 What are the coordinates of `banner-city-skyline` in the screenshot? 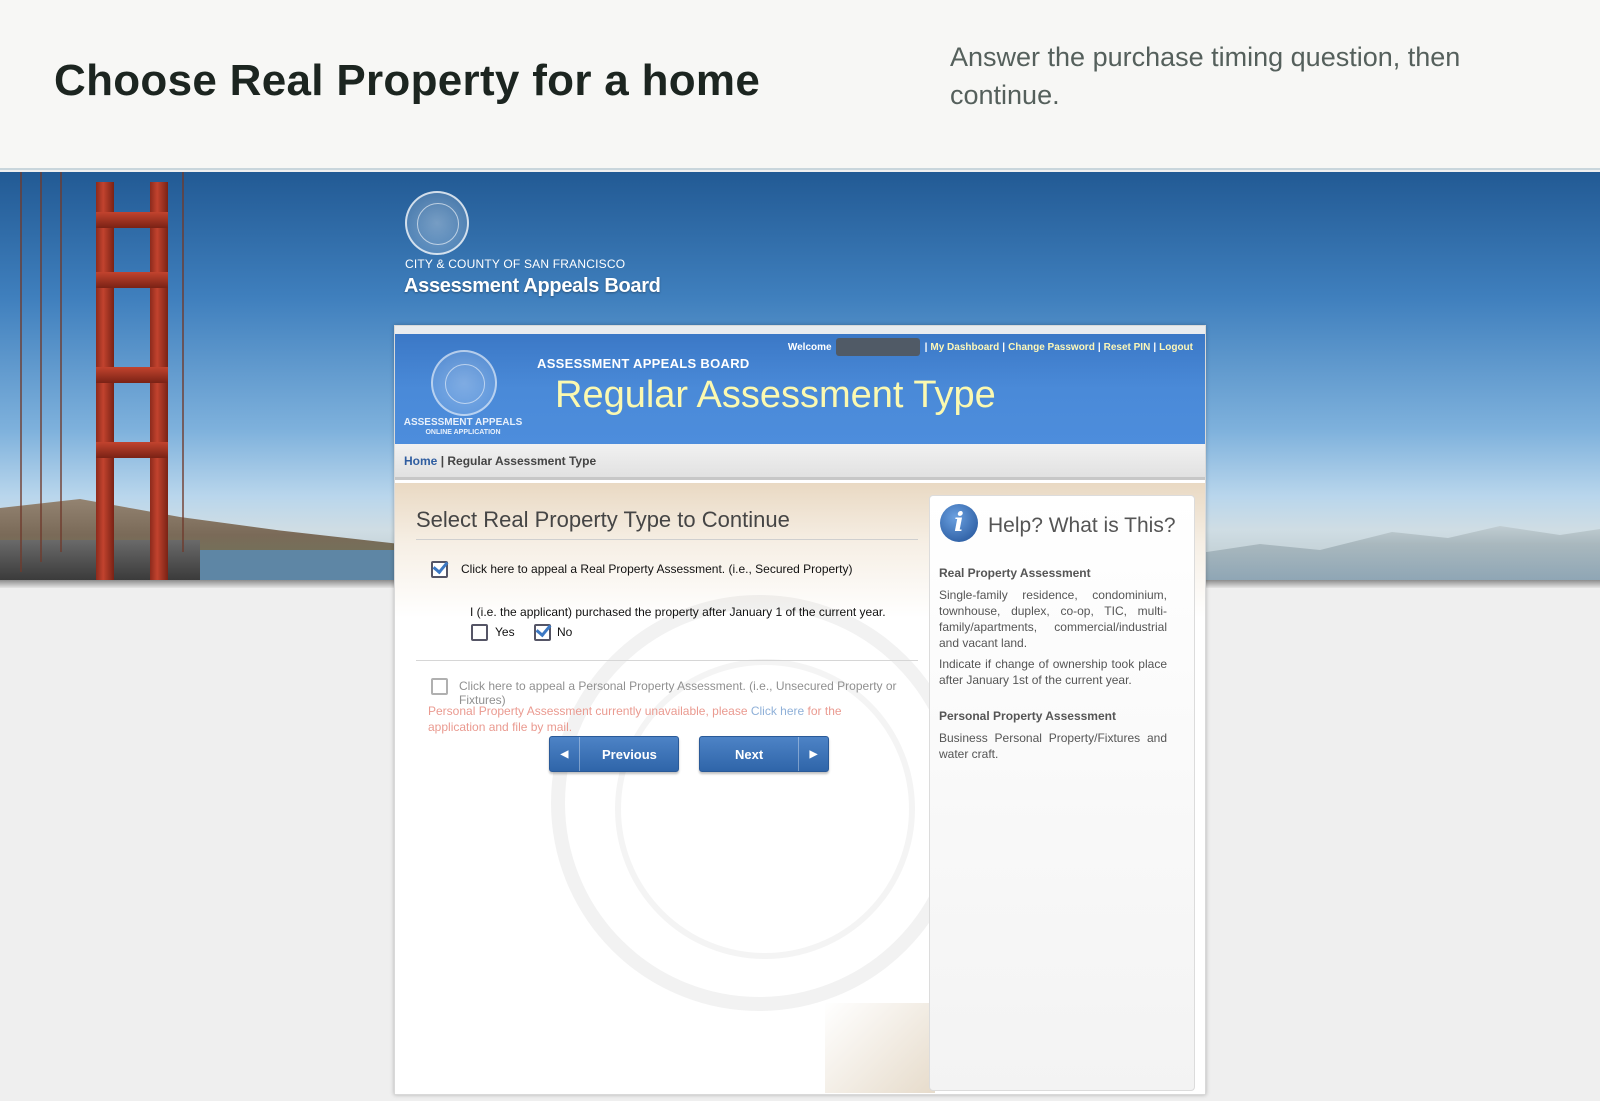 It's located at (1400, 553).